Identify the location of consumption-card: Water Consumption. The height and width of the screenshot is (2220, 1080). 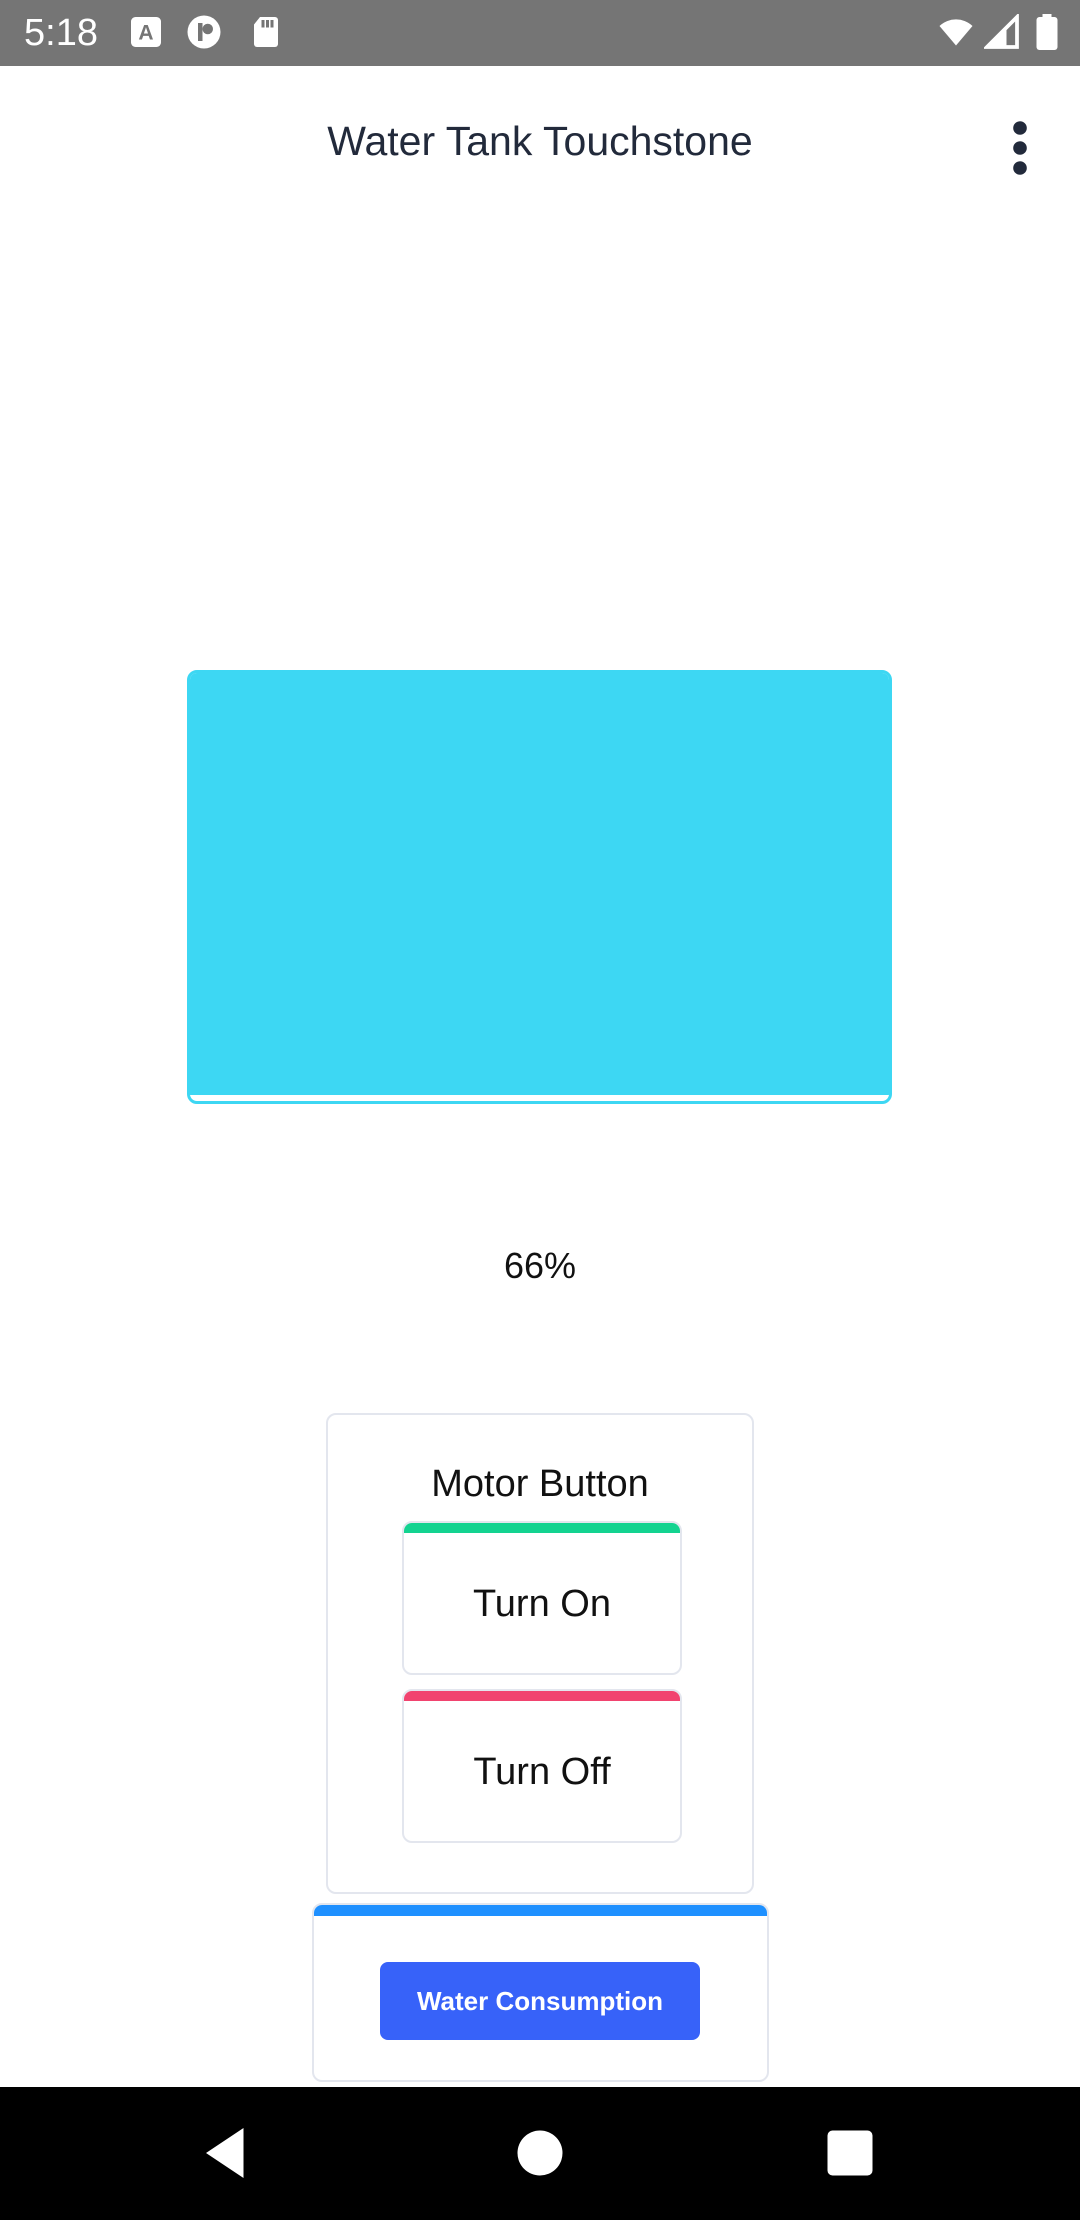
(540, 1992).